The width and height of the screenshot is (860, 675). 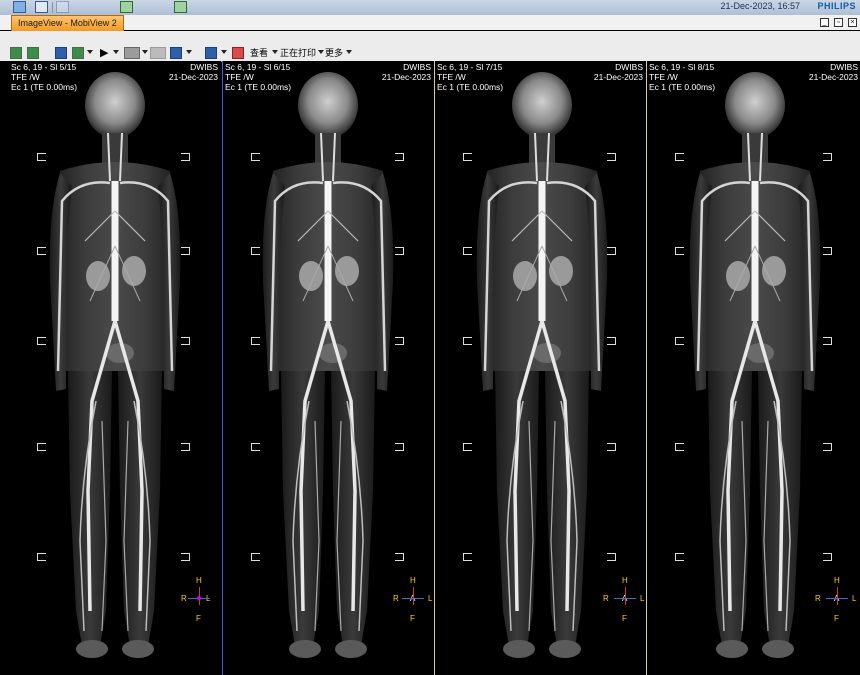 I want to click on view-dropdown-icon, so click(x=275, y=52).